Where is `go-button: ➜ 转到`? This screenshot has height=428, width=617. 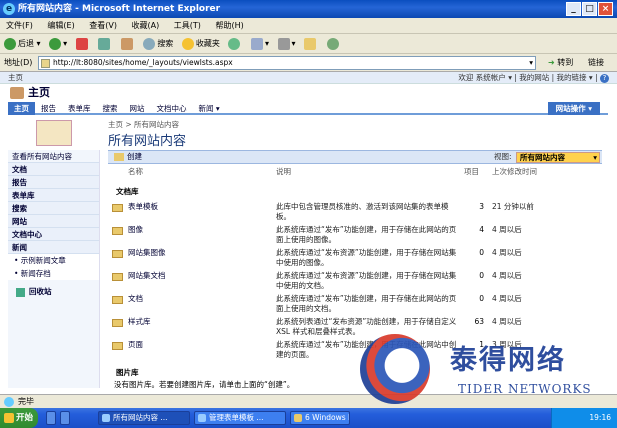 go-button: ➜ 转到 is located at coordinates (560, 63).